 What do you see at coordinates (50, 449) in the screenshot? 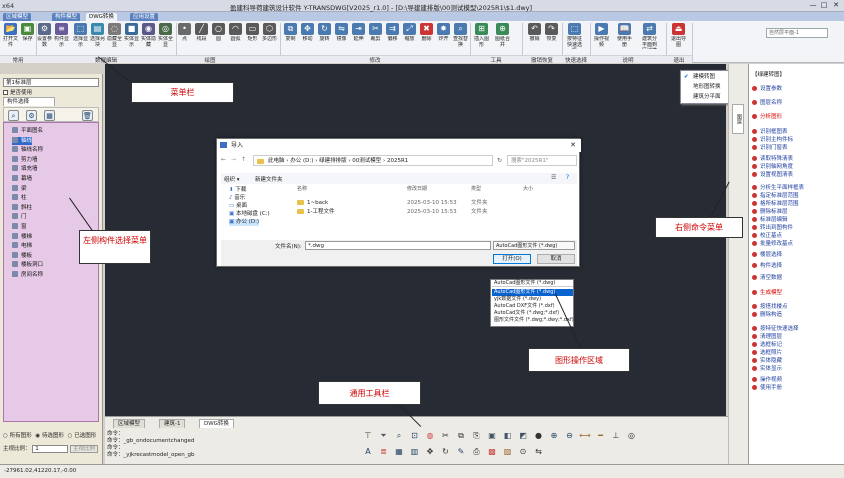
I see `ratio-input: 1` at bounding box center [50, 449].